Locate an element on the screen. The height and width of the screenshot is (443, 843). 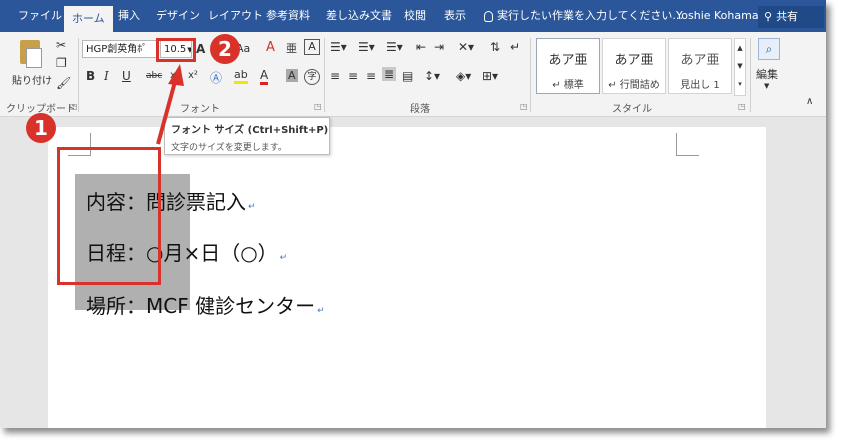
annotation-arrow is located at coordinates (170, 104).